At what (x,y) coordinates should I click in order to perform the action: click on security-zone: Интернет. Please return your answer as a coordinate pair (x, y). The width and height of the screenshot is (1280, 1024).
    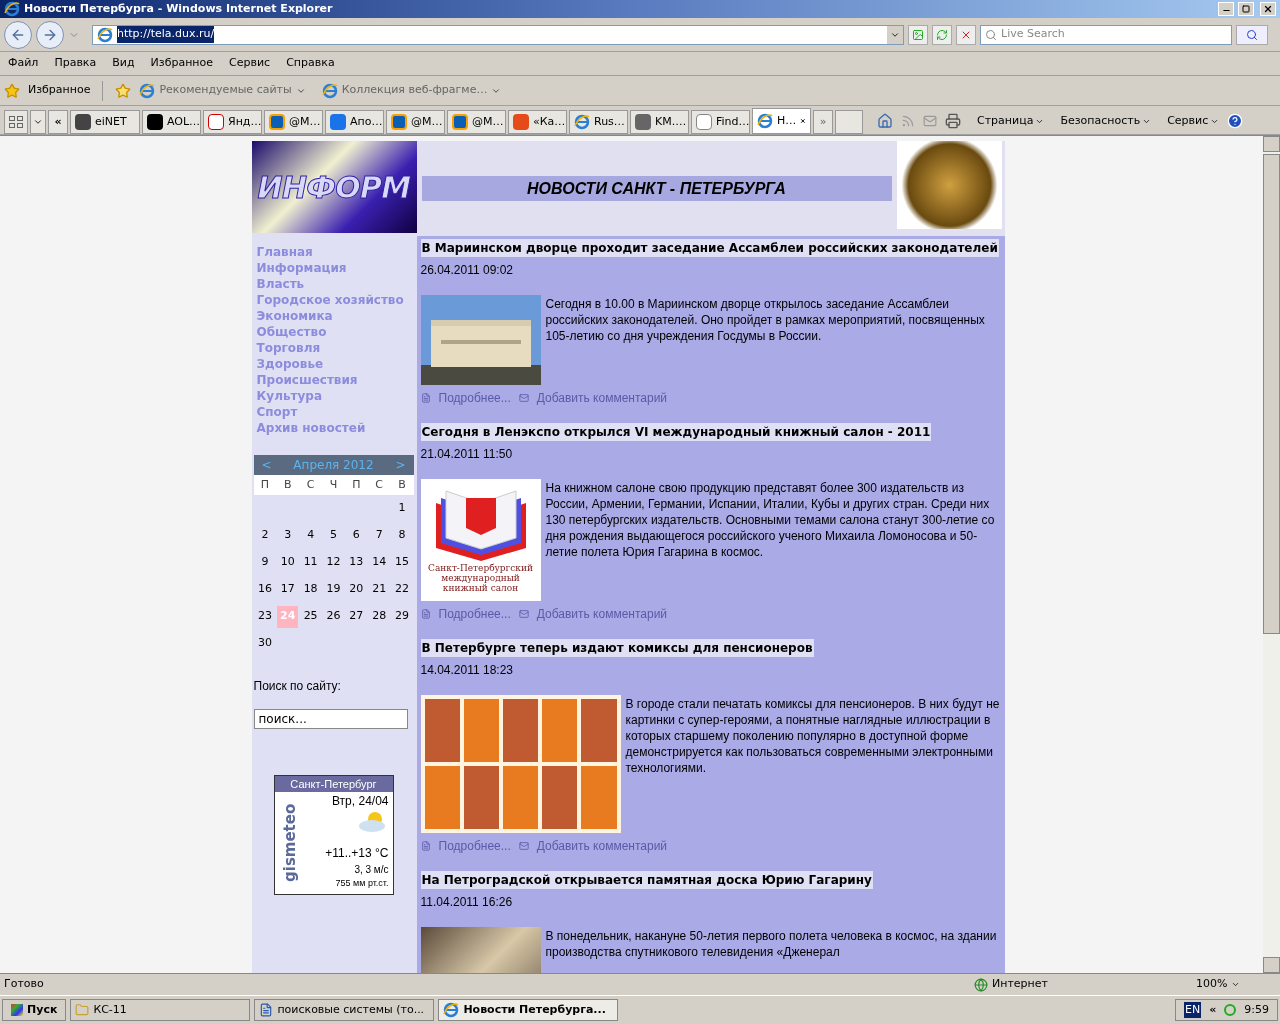
    Looking at the image, I should click on (1020, 984).